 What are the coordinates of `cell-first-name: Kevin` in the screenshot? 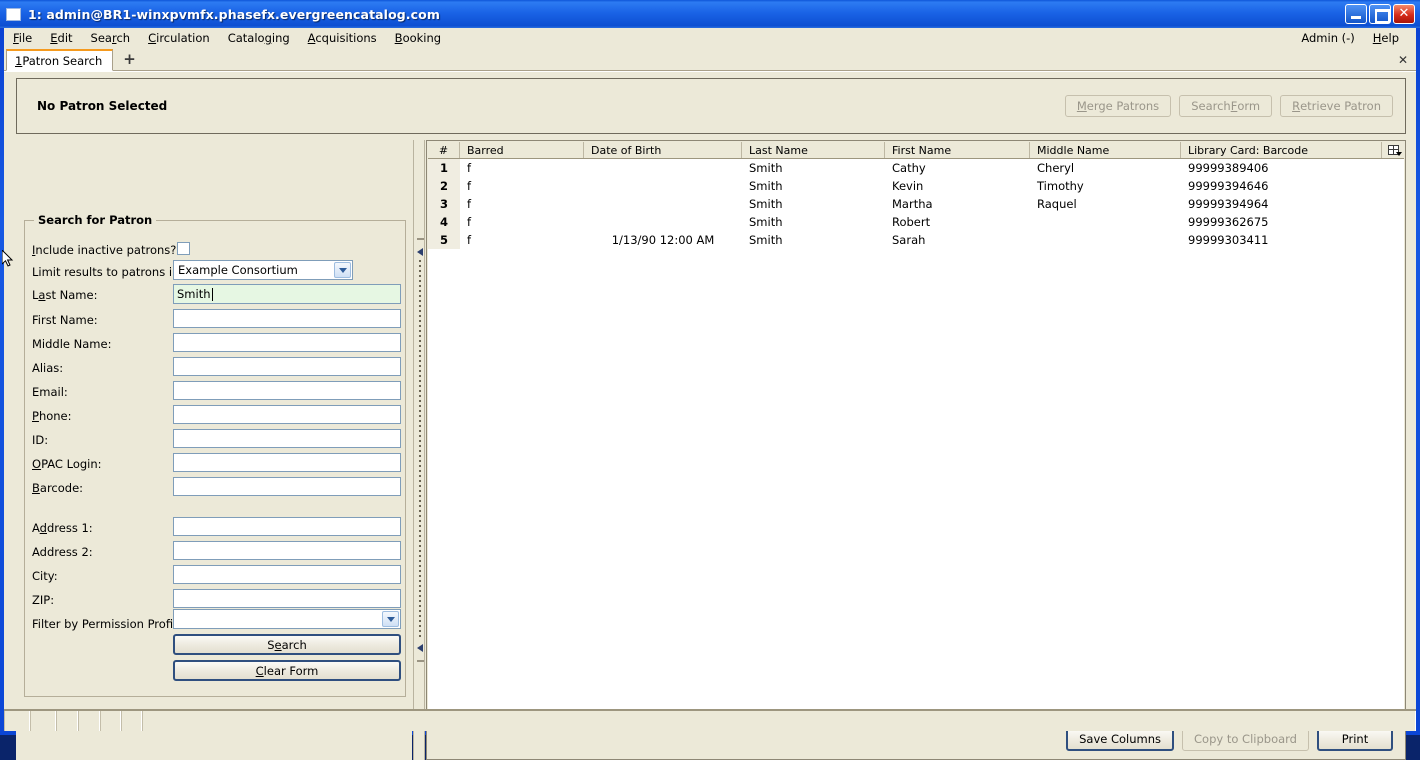 It's located at (908, 186).